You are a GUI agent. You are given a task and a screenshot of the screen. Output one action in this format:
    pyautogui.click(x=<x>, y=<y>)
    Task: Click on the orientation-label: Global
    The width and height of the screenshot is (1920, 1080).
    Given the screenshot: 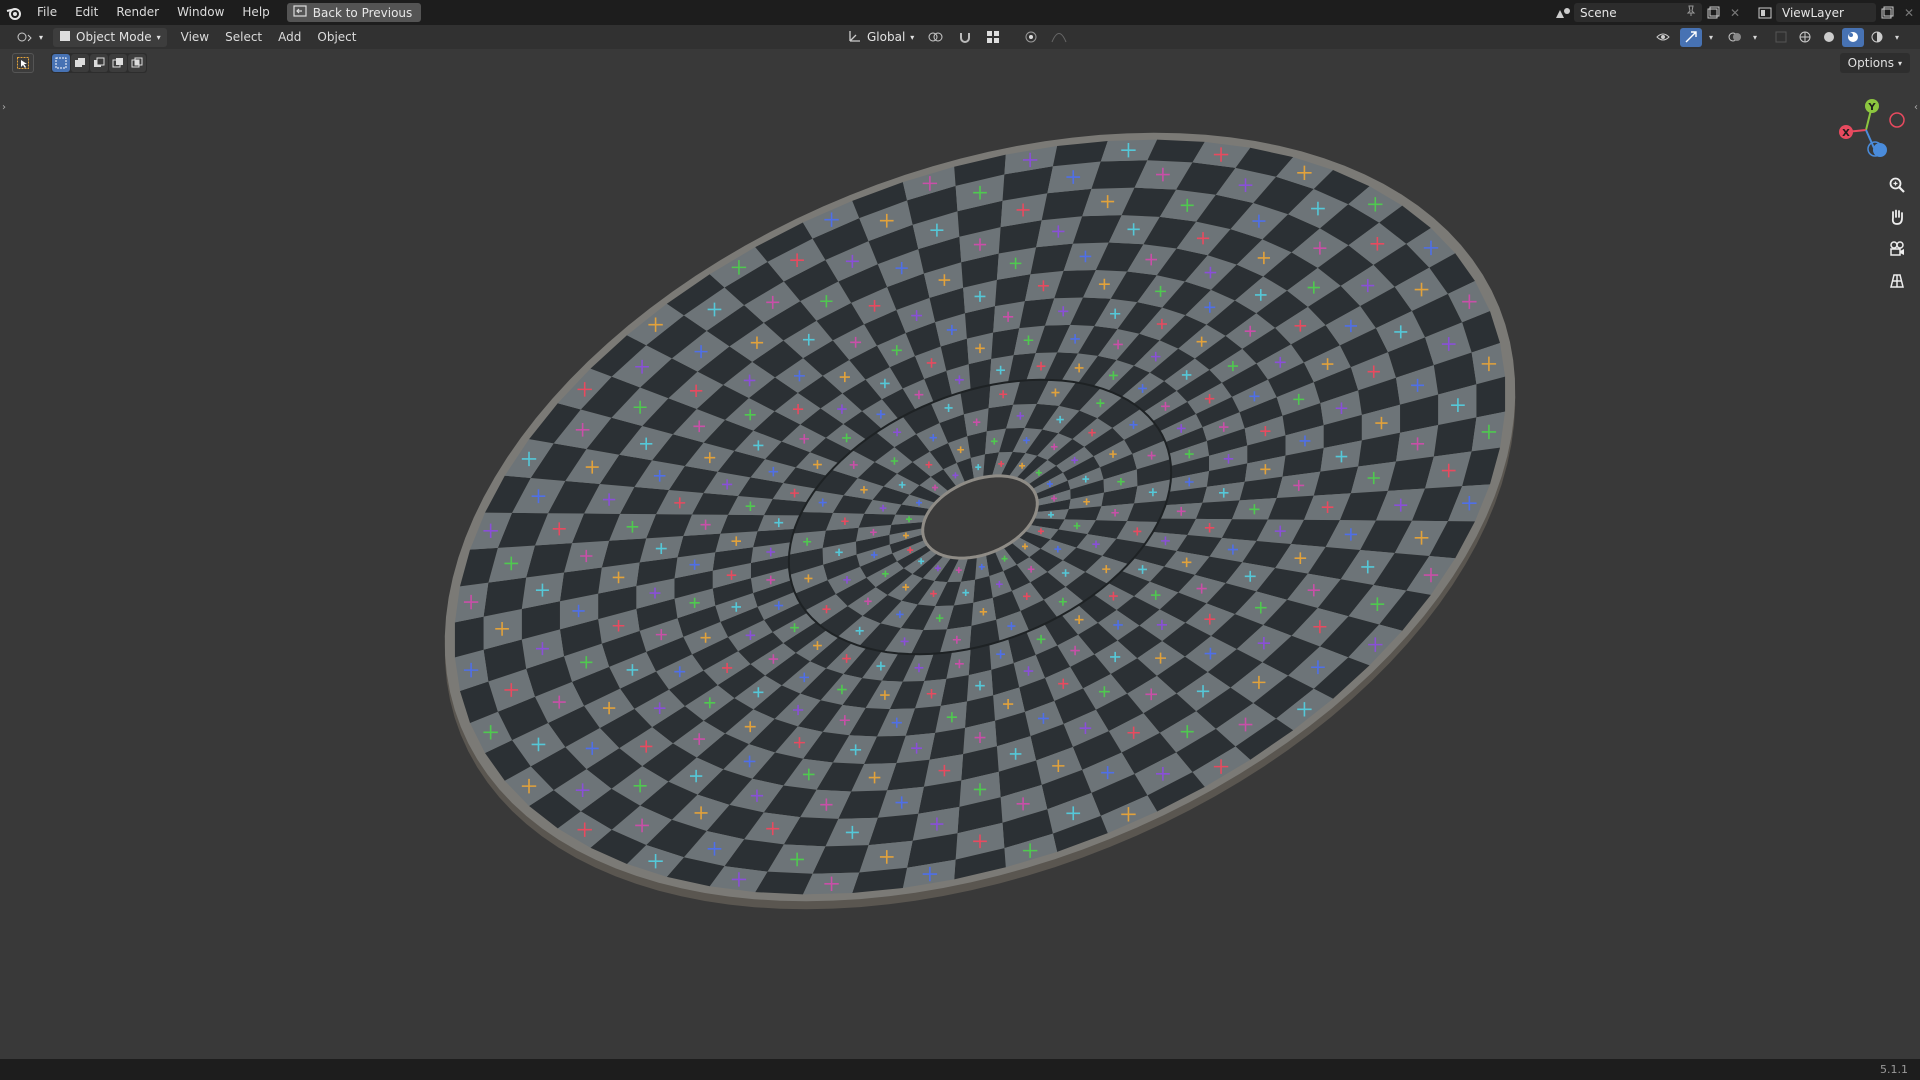 What is the action you would take?
    pyautogui.click(x=886, y=37)
    